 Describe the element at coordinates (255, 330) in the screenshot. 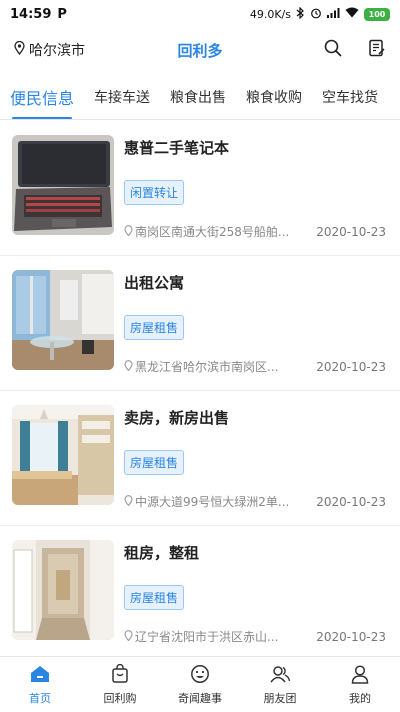

I see `item-info: 出租公寓 房屋租售 黑龙江省哈尔滨市南岗区... 2020-10-23` at that location.